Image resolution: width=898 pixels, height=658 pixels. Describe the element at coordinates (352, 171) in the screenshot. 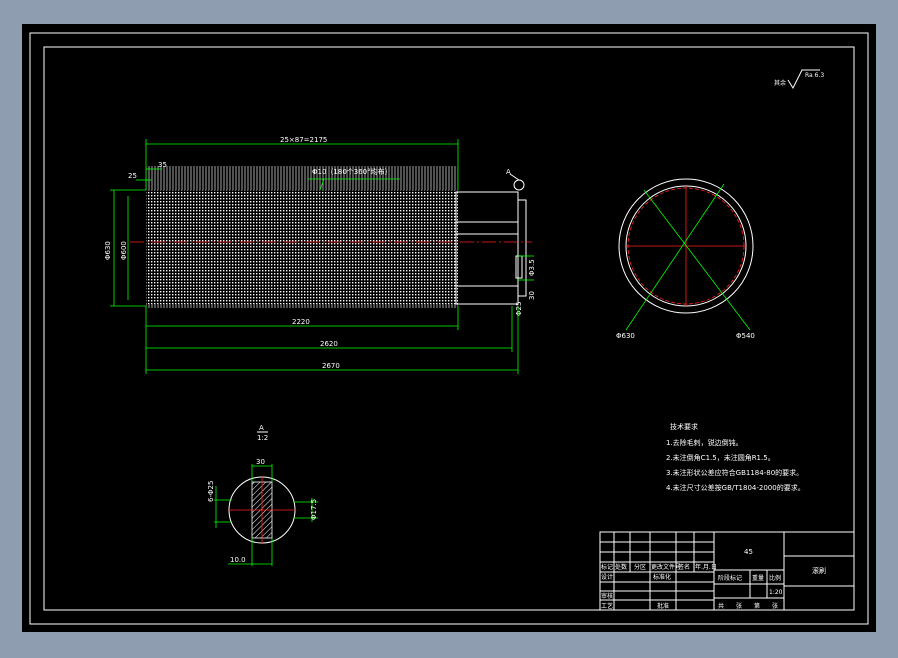

I see `bristle-note: Φ10（180个360°均布）` at that location.